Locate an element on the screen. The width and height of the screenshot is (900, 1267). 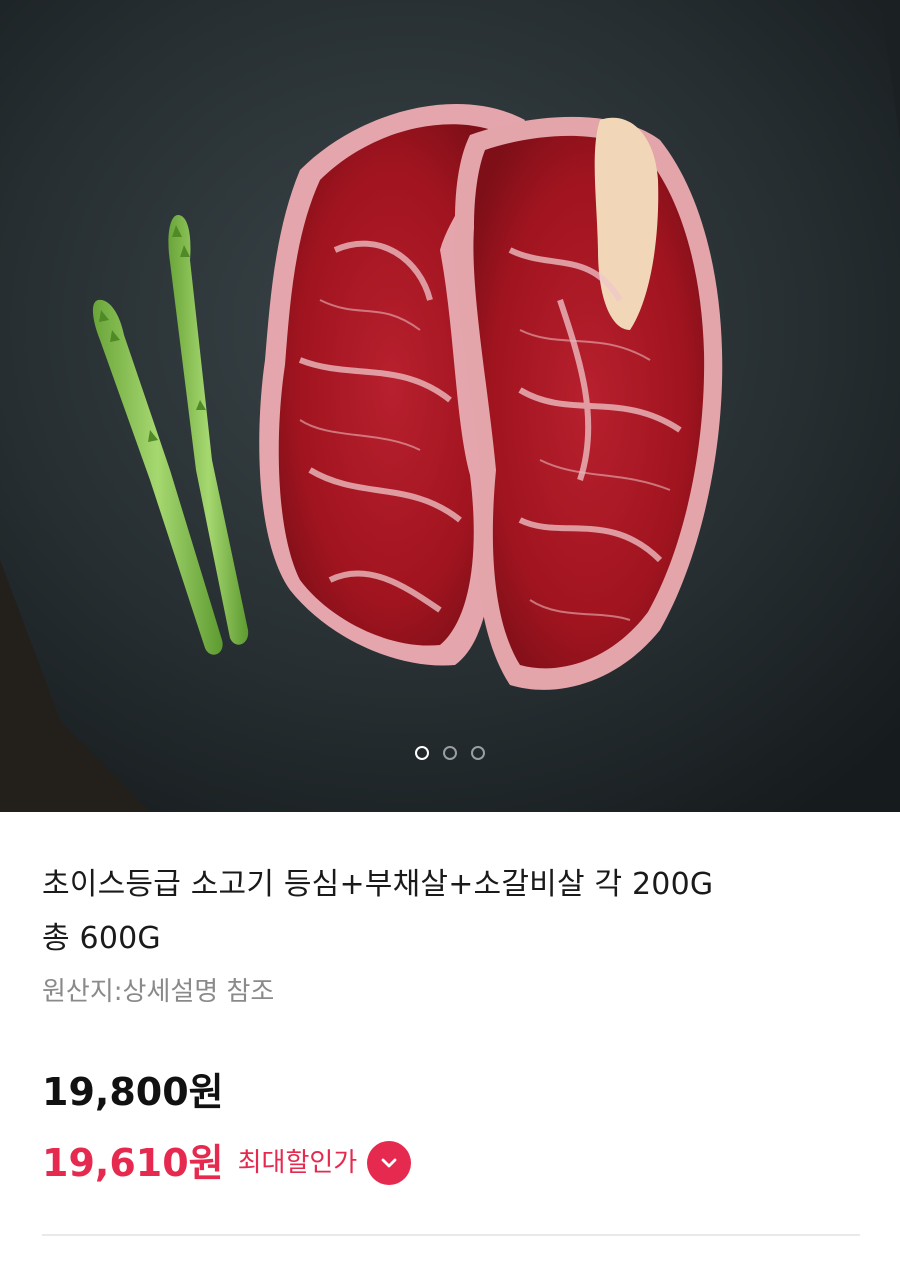
discount-price-row: 19,610원 최대할인가 is located at coordinates (227, 1163).